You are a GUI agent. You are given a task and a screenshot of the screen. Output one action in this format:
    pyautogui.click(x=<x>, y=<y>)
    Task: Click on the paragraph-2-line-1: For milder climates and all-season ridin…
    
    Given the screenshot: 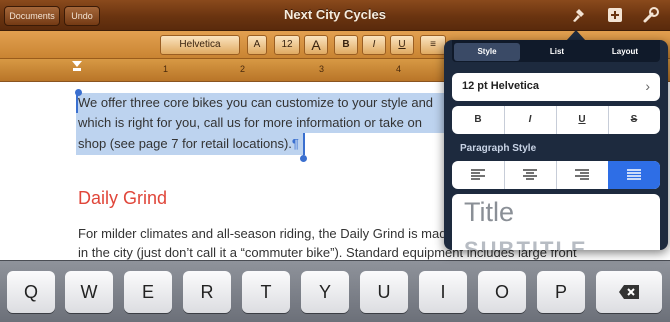 What is the action you would take?
    pyautogui.click(x=262, y=233)
    